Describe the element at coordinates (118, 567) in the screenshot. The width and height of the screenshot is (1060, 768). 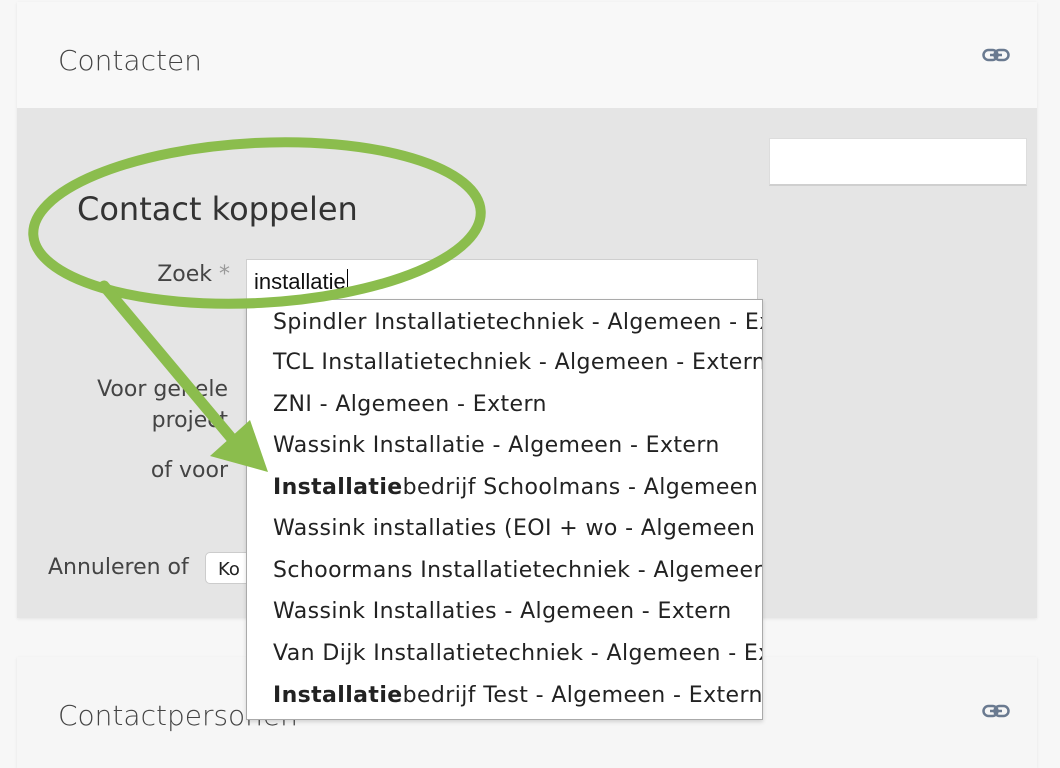
I see `cancel-text: Annuleren of` at that location.